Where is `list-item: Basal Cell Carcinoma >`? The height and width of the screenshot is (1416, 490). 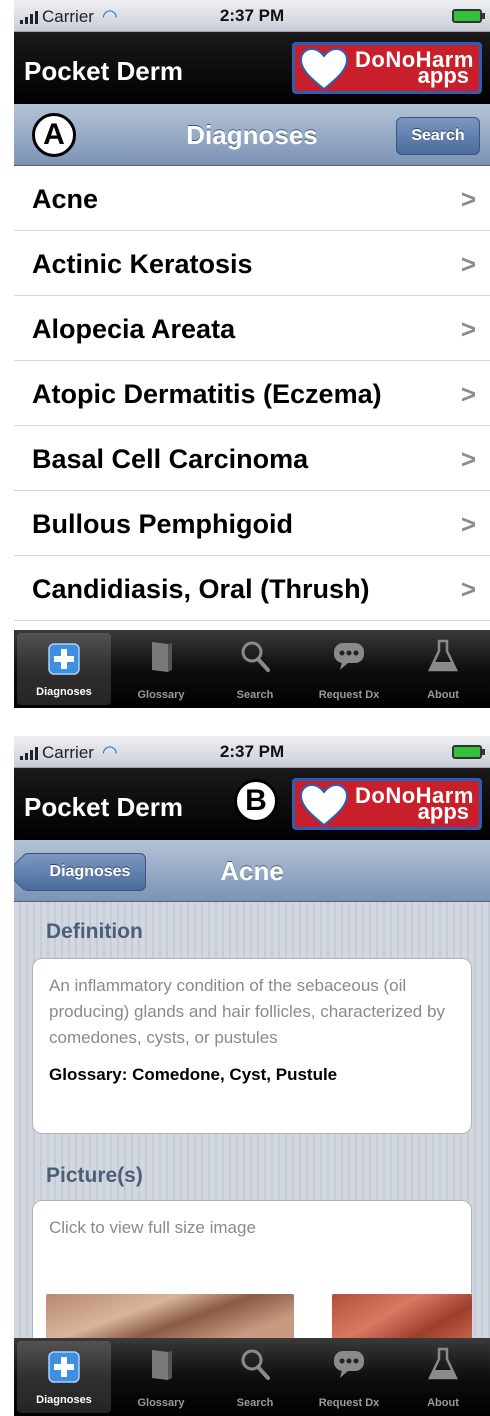
list-item: Basal Cell Carcinoma > is located at coordinates (252, 458).